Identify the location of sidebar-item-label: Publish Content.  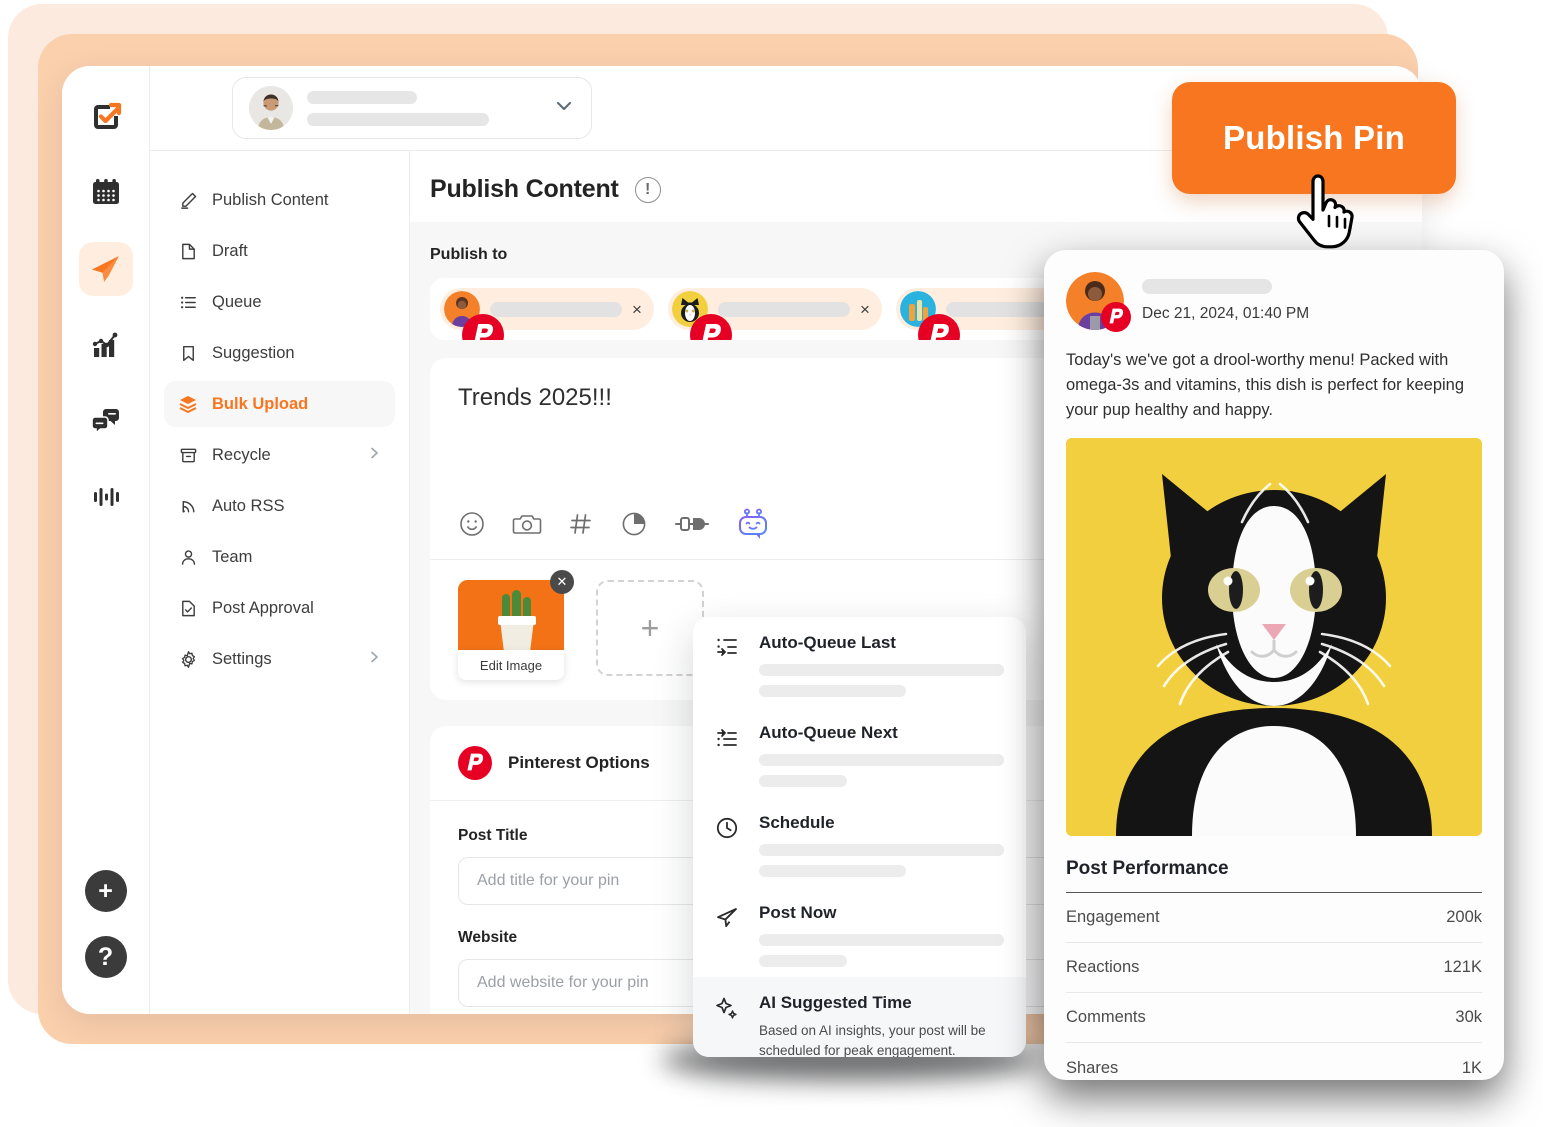
(270, 199).